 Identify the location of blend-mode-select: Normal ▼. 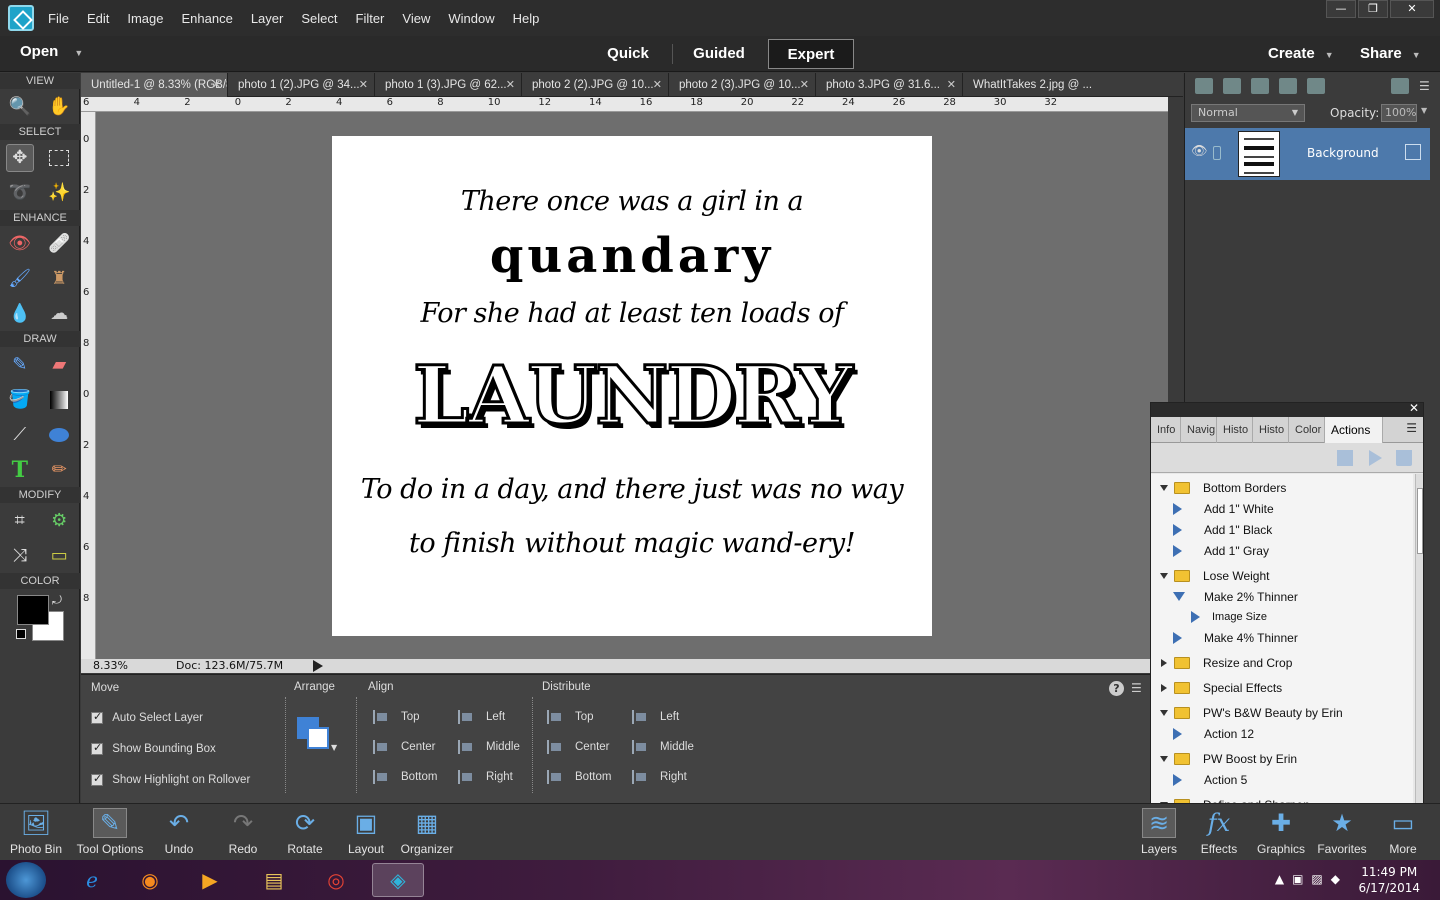
(1248, 113).